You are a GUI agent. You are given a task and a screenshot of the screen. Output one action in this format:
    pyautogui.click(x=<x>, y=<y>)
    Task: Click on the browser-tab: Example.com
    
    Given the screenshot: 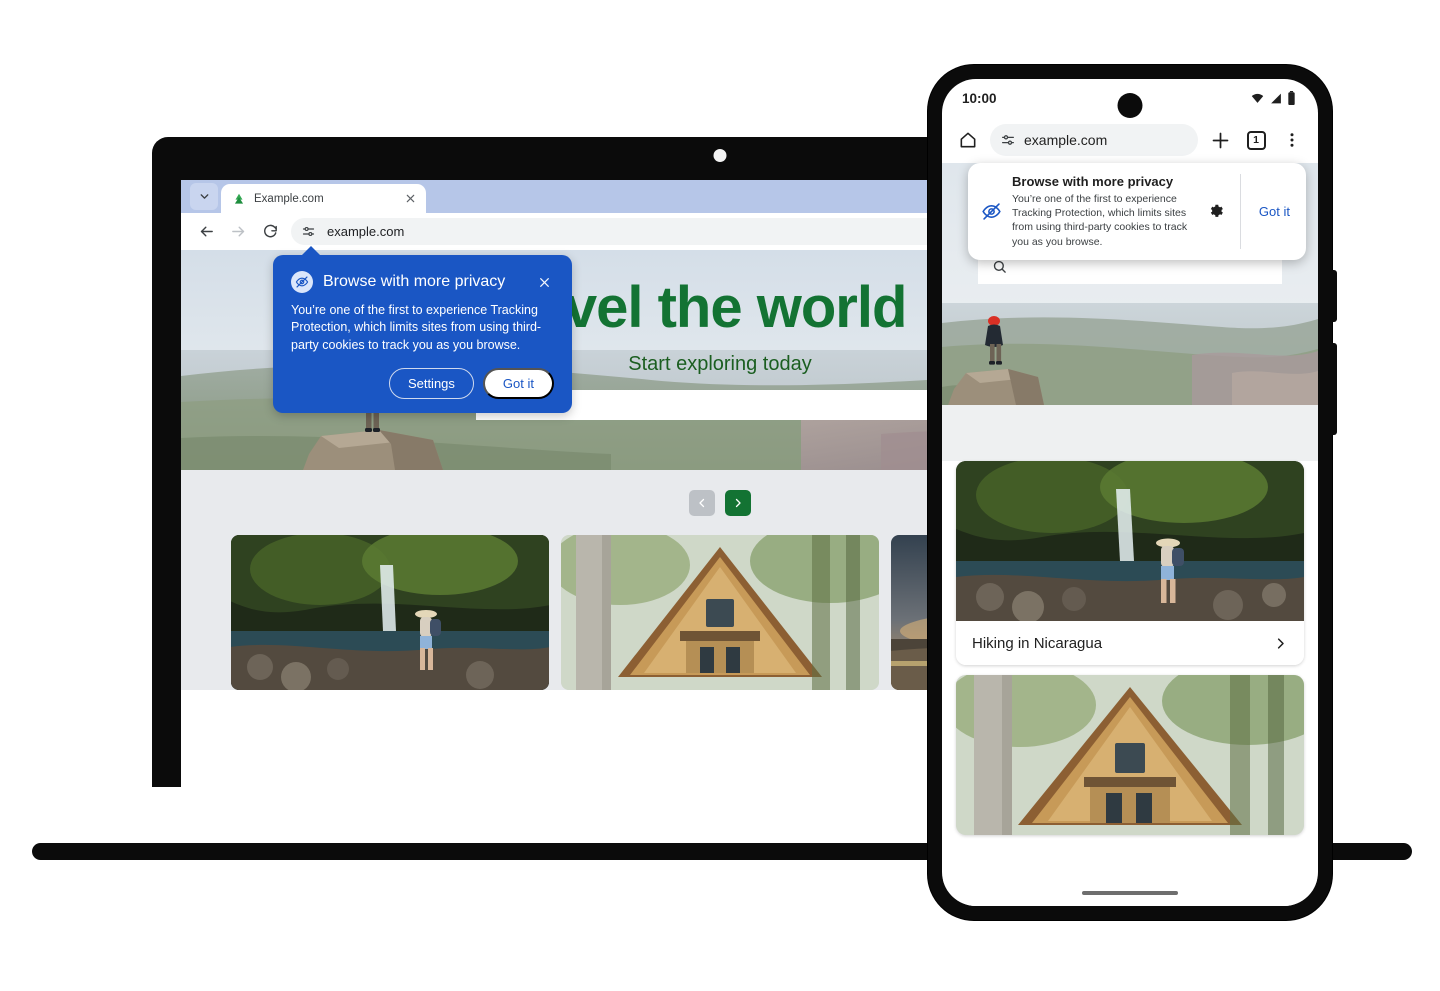 What is the action you would take?
    pyautogui.click(x=323, y=198)
    